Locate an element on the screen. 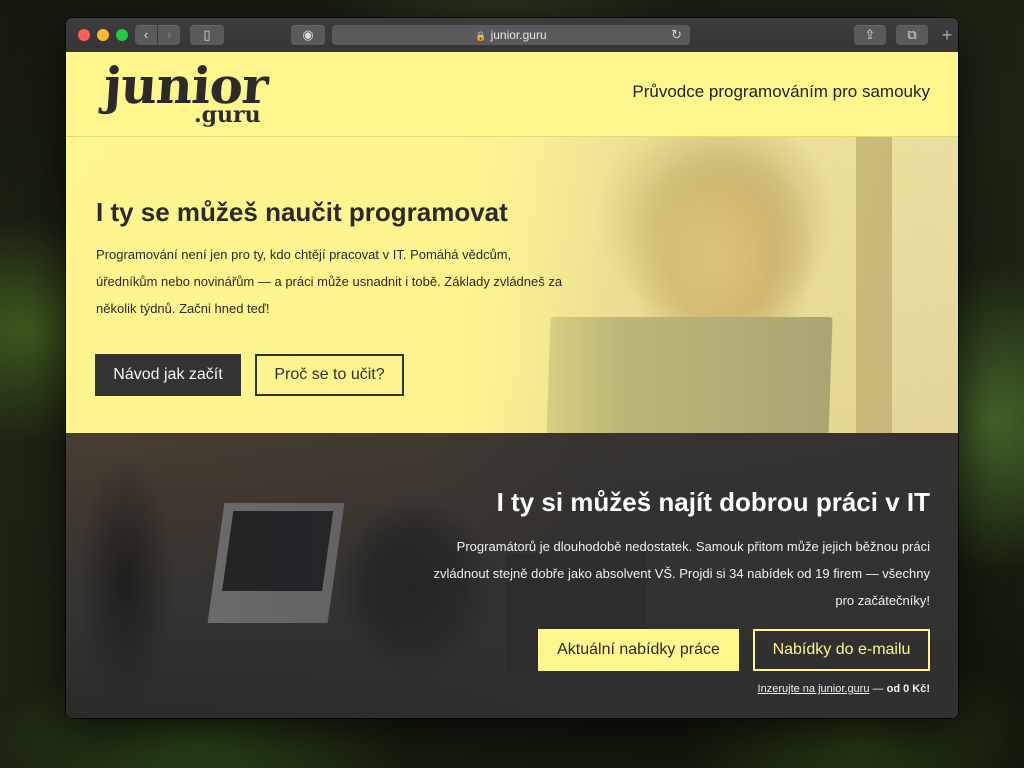 This screenshot has width=1024, height=768. forward-icon: › is located at coordinates (169, 35).